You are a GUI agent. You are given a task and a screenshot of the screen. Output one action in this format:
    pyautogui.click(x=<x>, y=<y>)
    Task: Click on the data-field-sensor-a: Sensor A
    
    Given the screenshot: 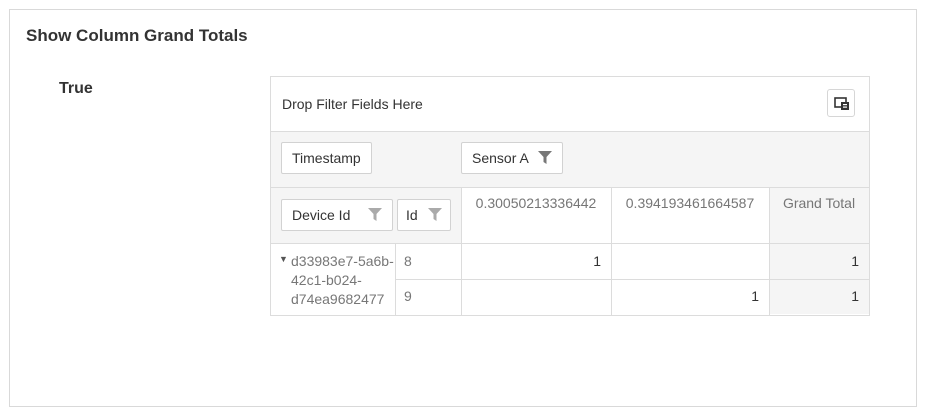 What is the action you would take?
    pyautogui.click(x=512, y=158)
    